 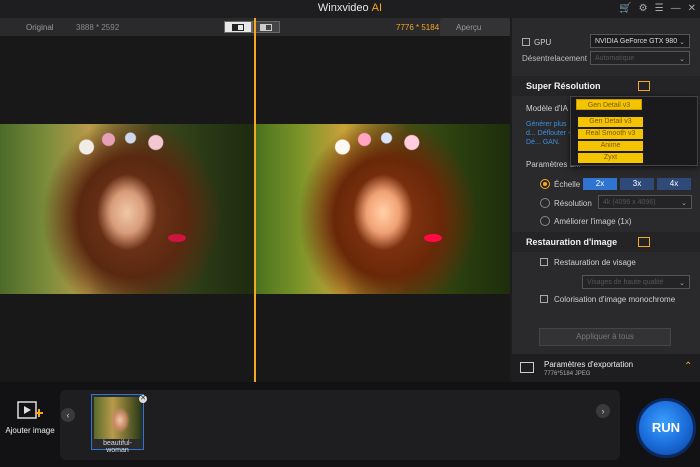 What do you see at coordinates (117, 418) in the screenshot?
I see `thumbnail-image` at bounding box center [117, 418].